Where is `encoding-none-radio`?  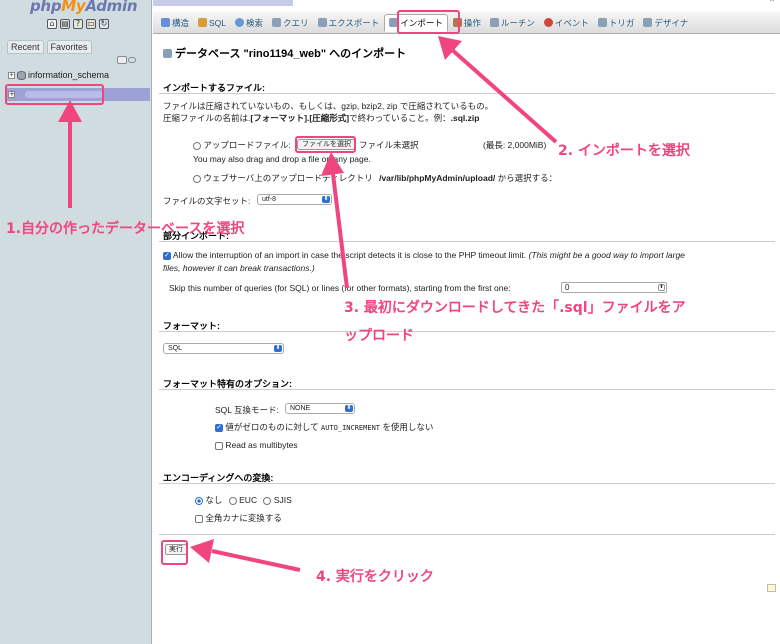
encoding-none-radio is located at coordinates (199, 500).